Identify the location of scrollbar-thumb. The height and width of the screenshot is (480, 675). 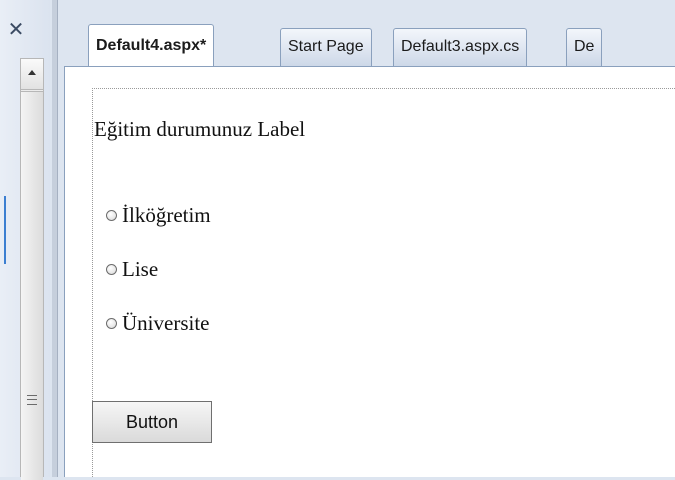
(32, 285).